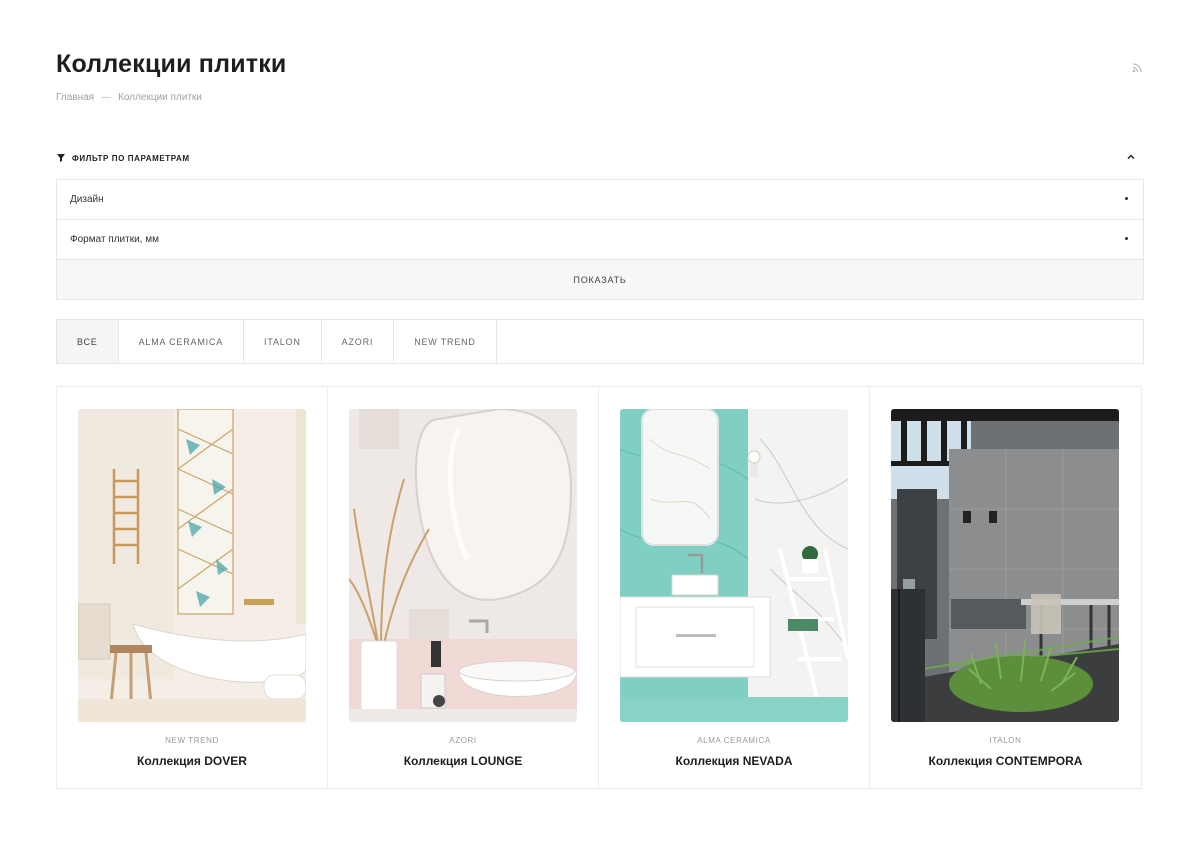 The width and height of the screenshot is (1200, 846). What do you see at coordinates (445, 341) in the screenshot?
I see `tab-new-trend: NEW TREND` at bounding box center [445, 341].